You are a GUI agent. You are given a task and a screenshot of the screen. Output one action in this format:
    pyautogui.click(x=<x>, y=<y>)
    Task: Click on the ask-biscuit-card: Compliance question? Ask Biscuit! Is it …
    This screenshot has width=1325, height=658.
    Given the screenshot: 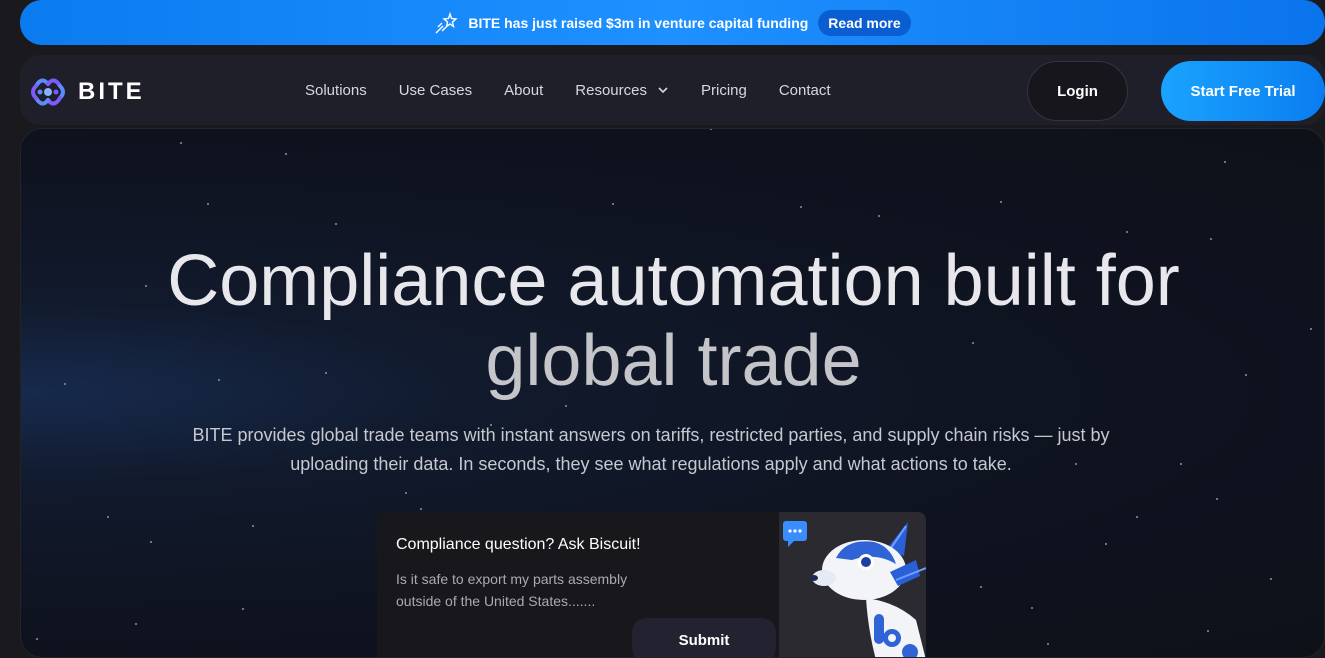 What is the action you would take?
    pyautogui.click(x=651, y=584)
    